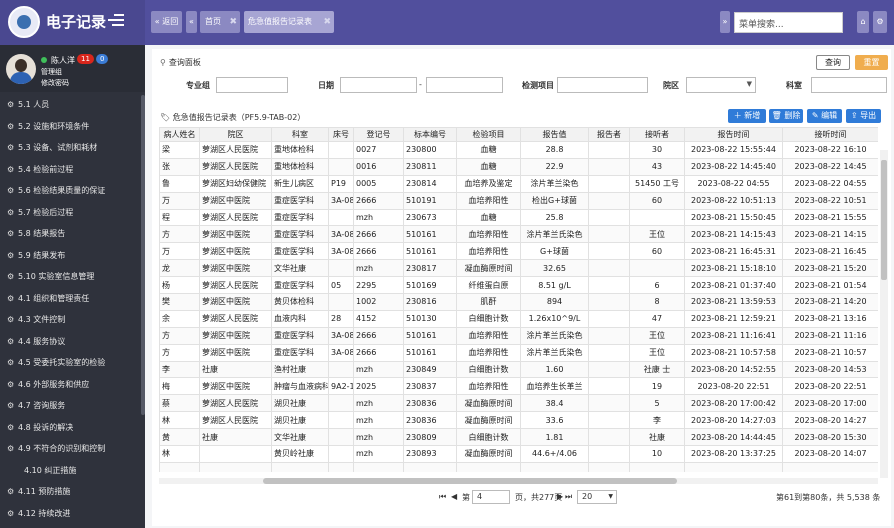 This screenshot has width=894, height=528. What do you see at coordinates (70, 363) in the screenshot?
I see `sidebar-item: ⚙ 4.5 受委托实验室的检验` at bounding box center [70, 363].